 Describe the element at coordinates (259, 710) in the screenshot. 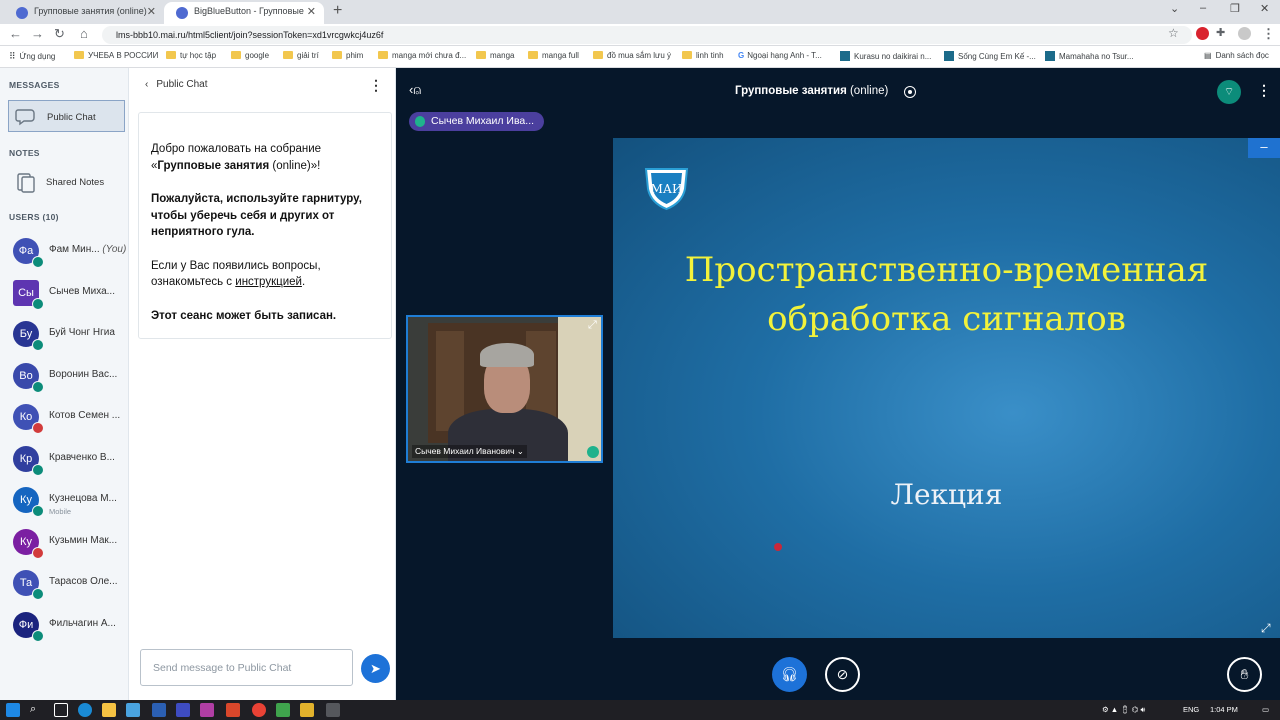

I see `chrome-icon` at that location.